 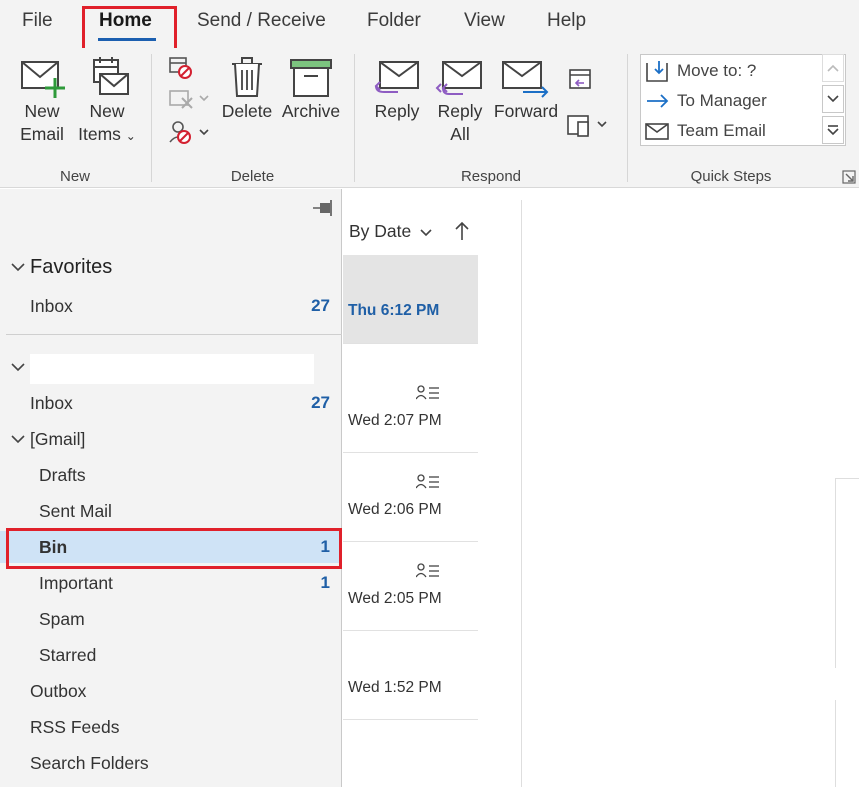 What do you see at coordinates (849, 177) in the screenshot?
I see `dialog-launcher-icon` at bounding box center [849, 177].